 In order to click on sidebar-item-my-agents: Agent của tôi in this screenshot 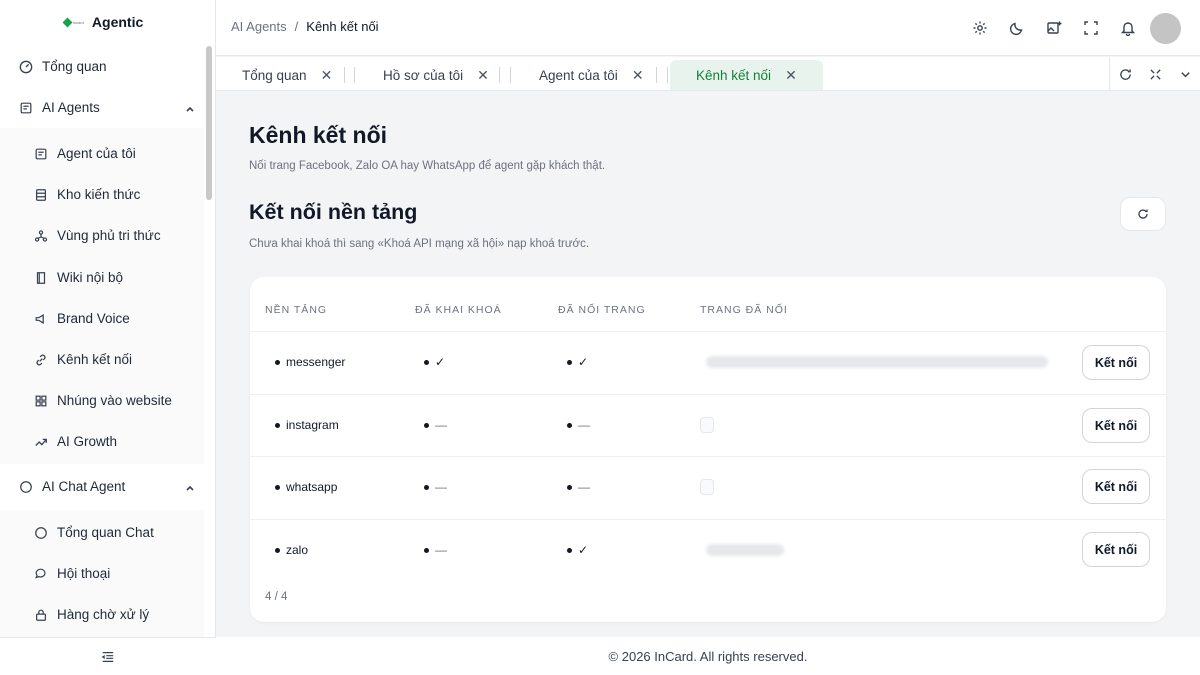, I will do `click(85, 153)`.